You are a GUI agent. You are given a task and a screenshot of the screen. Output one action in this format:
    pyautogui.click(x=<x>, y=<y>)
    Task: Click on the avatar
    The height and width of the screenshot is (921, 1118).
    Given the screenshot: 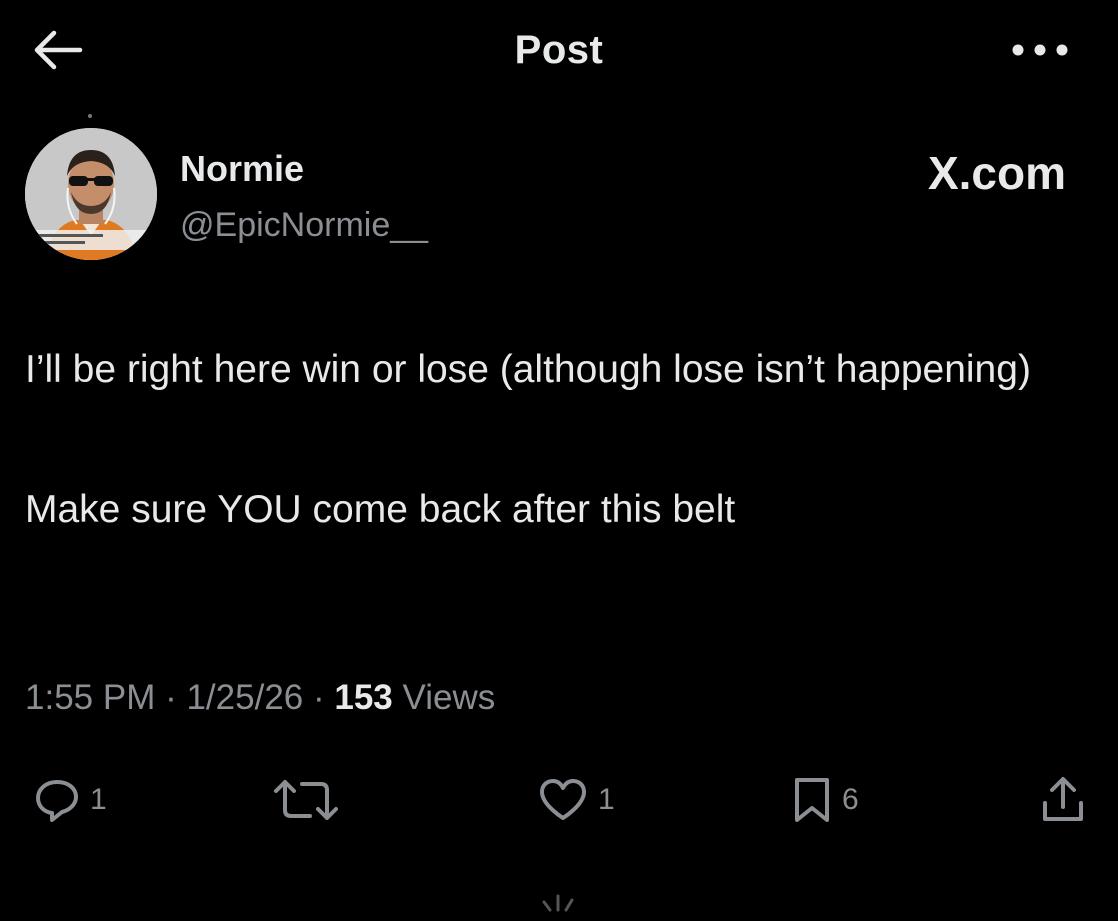 What is the action you would take?
    pyautogui.click(x=91, y=194)
    